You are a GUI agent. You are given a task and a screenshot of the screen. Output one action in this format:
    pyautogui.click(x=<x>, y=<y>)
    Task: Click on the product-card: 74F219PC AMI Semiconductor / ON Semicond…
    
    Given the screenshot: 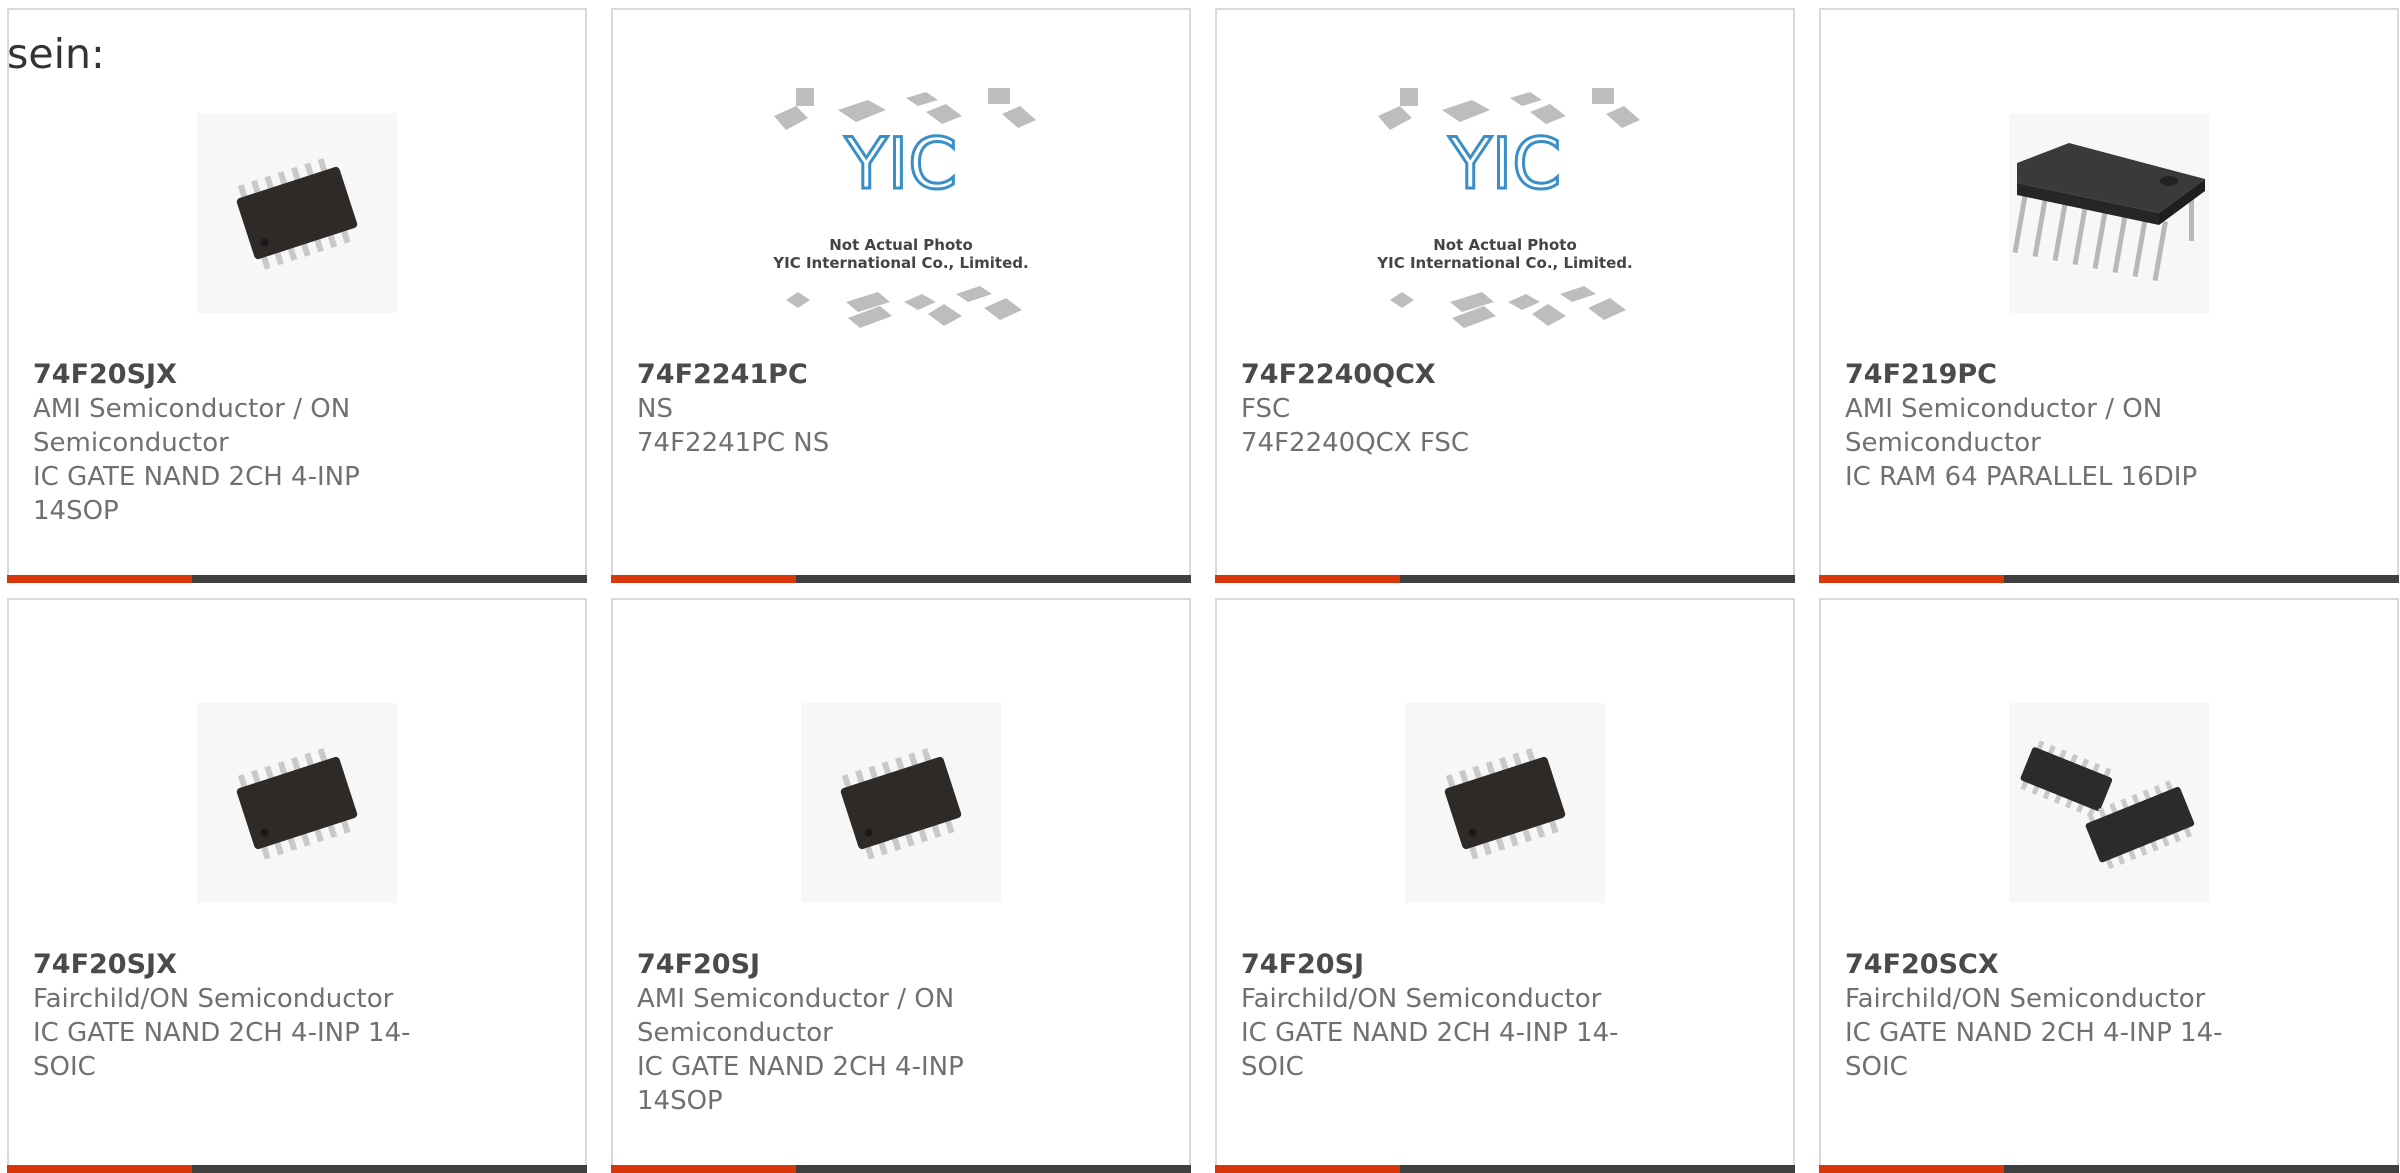 What is the action you would take?
    pyautogui.click(x=2109, y=295)
    